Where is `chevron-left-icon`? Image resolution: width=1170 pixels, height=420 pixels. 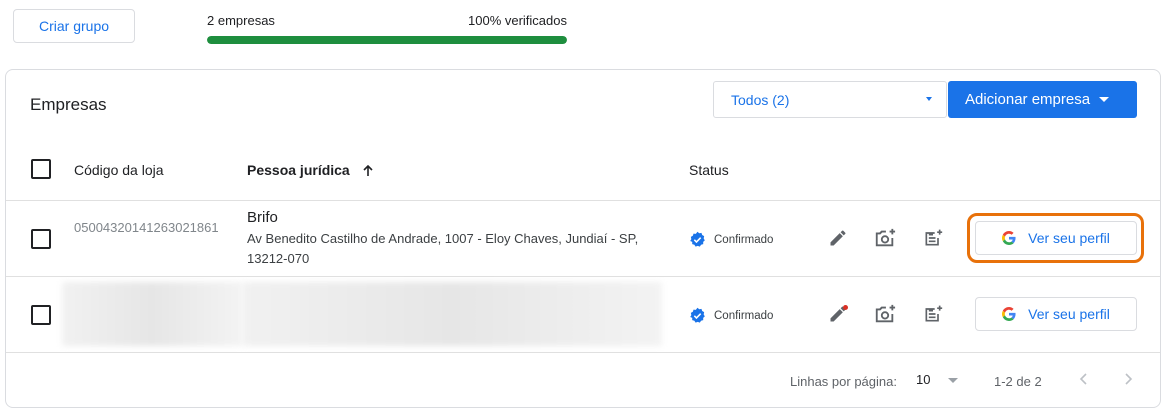
chevron-left-icon is located at coordinates (1083, 379).